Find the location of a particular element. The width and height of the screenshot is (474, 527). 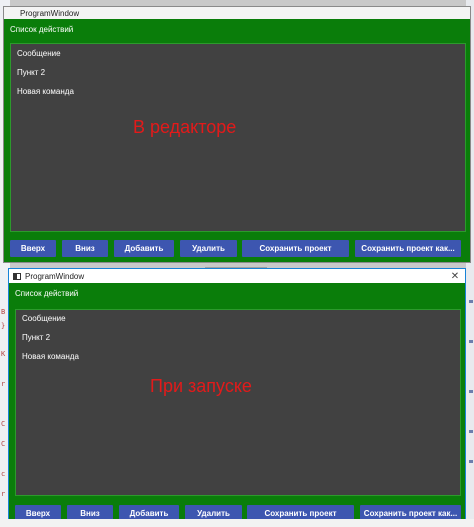

add-button: Добавить is located at coordinates (144, 248).